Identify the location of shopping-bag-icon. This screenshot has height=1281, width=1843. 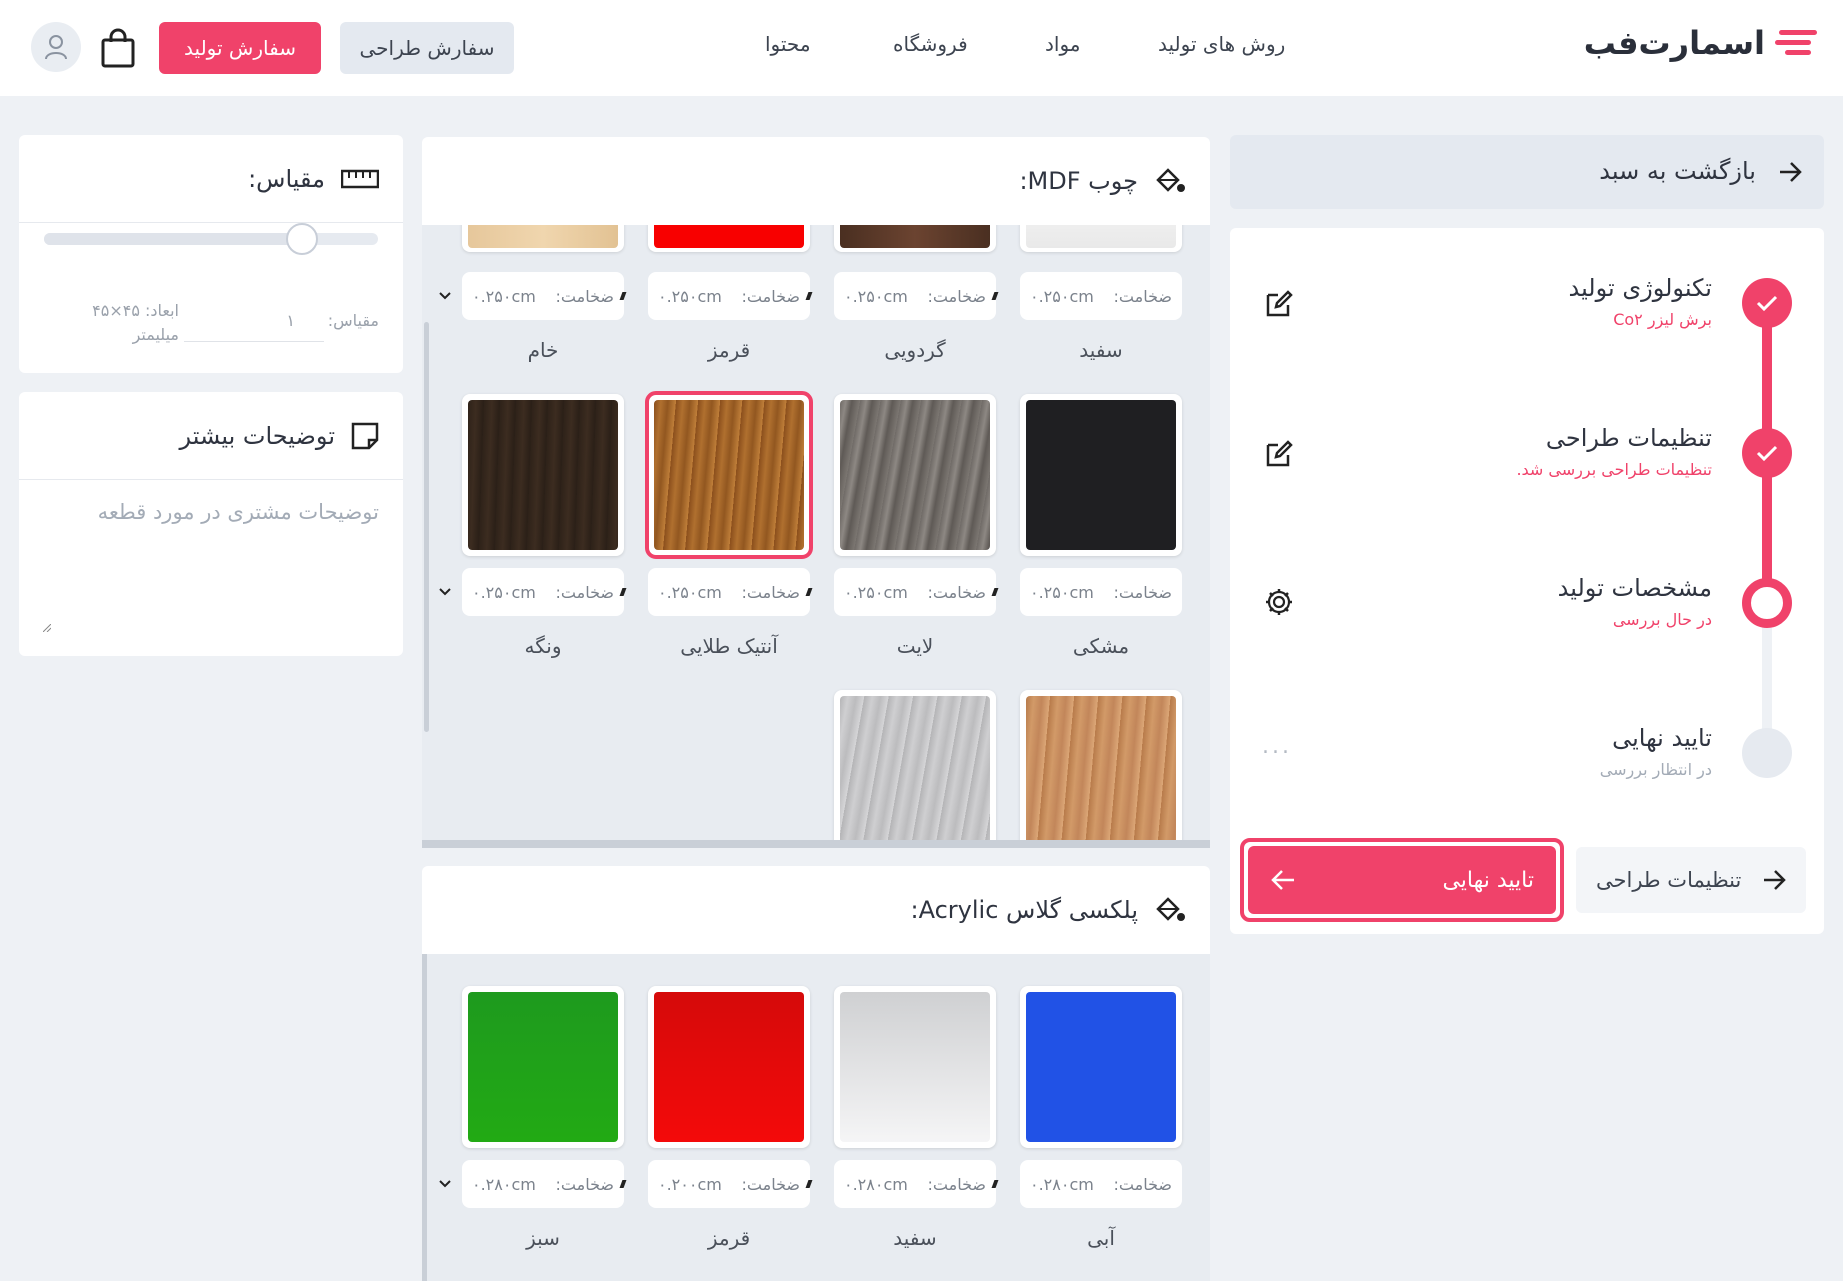
(118, 48).